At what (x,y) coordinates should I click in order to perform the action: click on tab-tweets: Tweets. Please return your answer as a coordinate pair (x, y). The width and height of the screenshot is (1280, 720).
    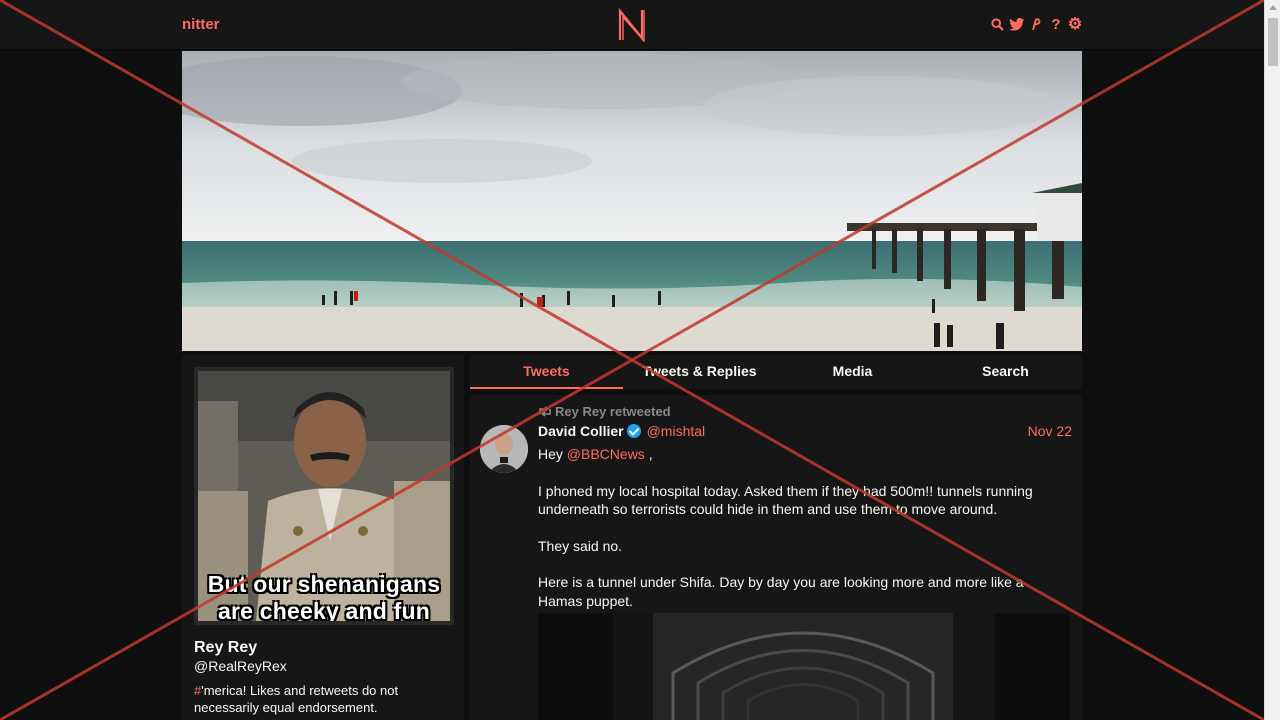
    Looking at the image, I should click on (546, 372).